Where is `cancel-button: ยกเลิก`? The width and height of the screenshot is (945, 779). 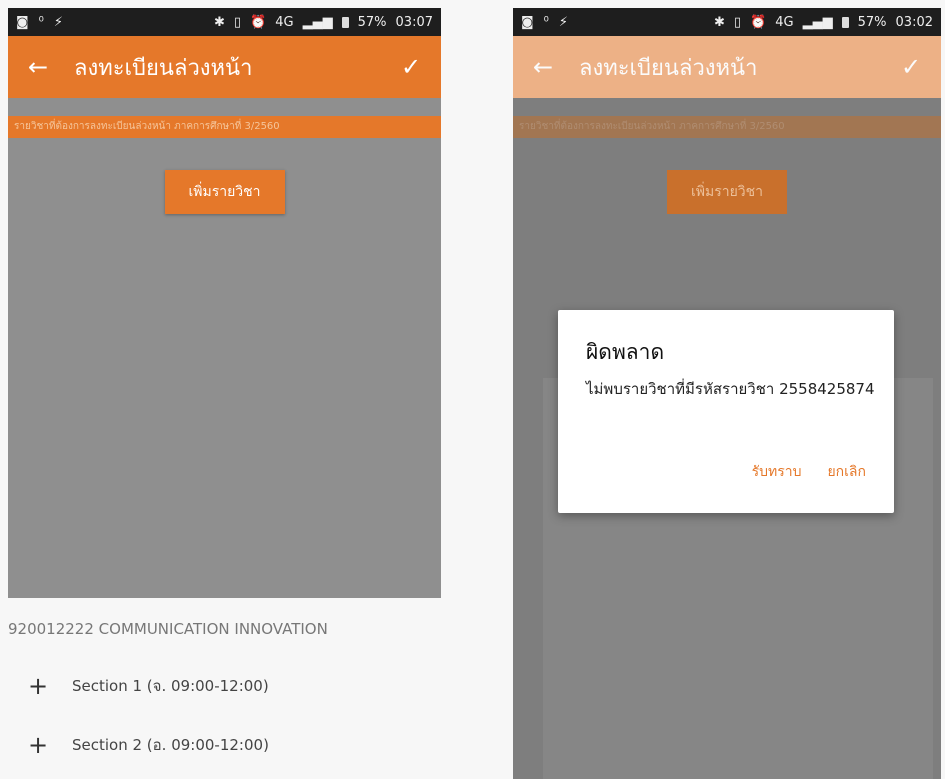 cancel-button: ยกเลิก is located at coordinates (846, 472).